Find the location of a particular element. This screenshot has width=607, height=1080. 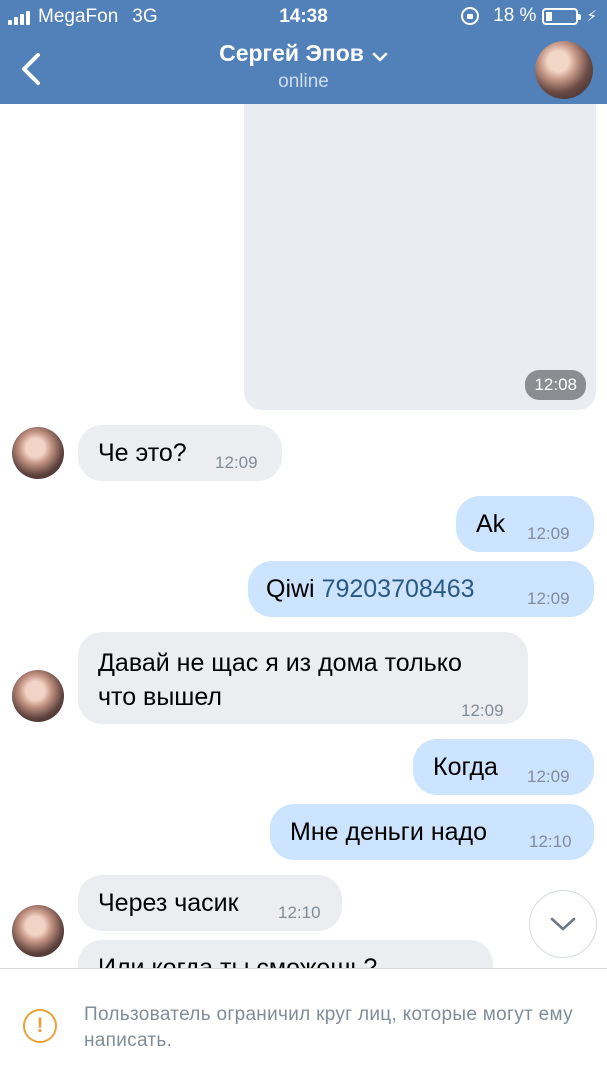

outgoing-message: Мне деньги надо 12:10 is located at coordinates (432, 832).